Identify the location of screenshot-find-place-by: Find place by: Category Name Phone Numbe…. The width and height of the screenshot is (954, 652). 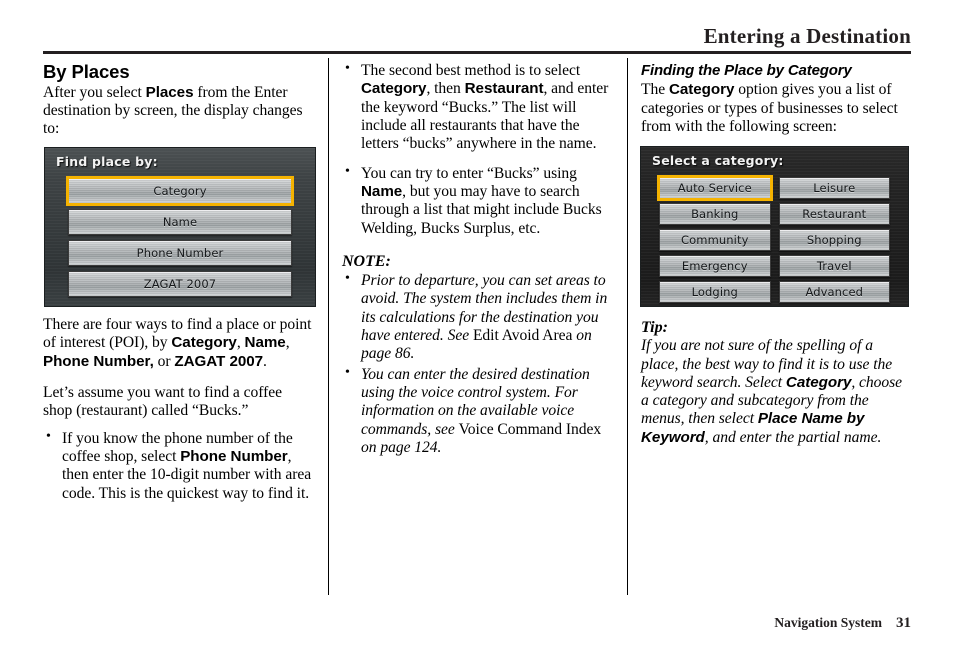
(180, 227).